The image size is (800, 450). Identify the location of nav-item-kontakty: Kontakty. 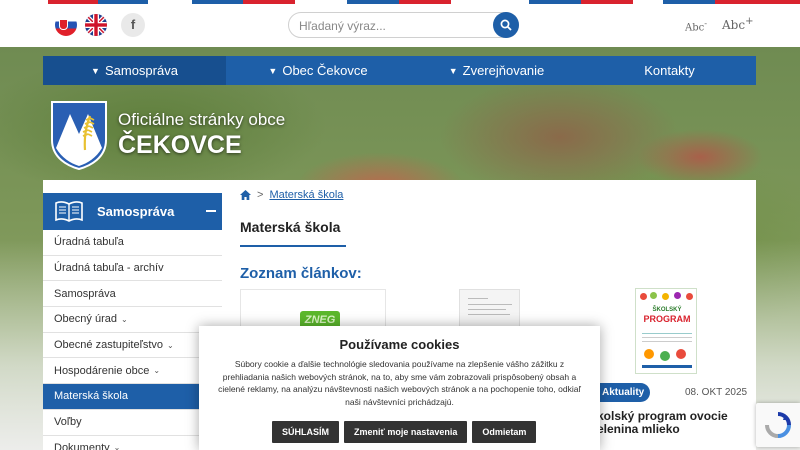
(669, 70).